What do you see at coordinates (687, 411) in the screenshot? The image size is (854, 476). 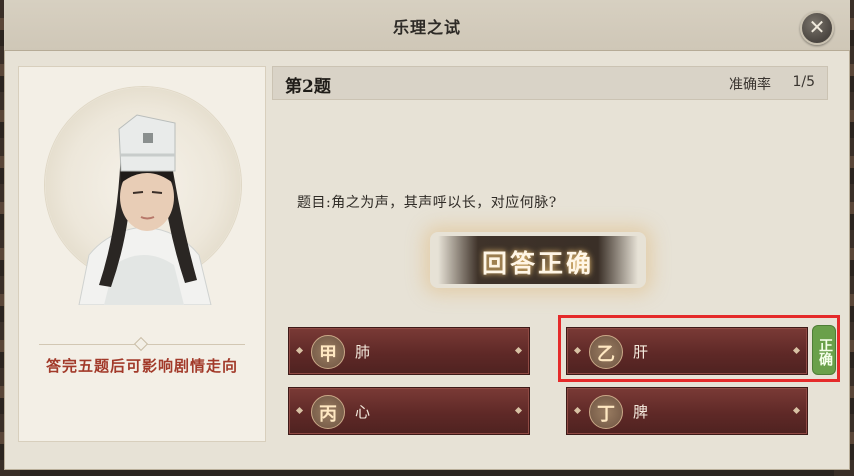 I see `option-d-button: 丁 脾` at bounding box center [687, 411].